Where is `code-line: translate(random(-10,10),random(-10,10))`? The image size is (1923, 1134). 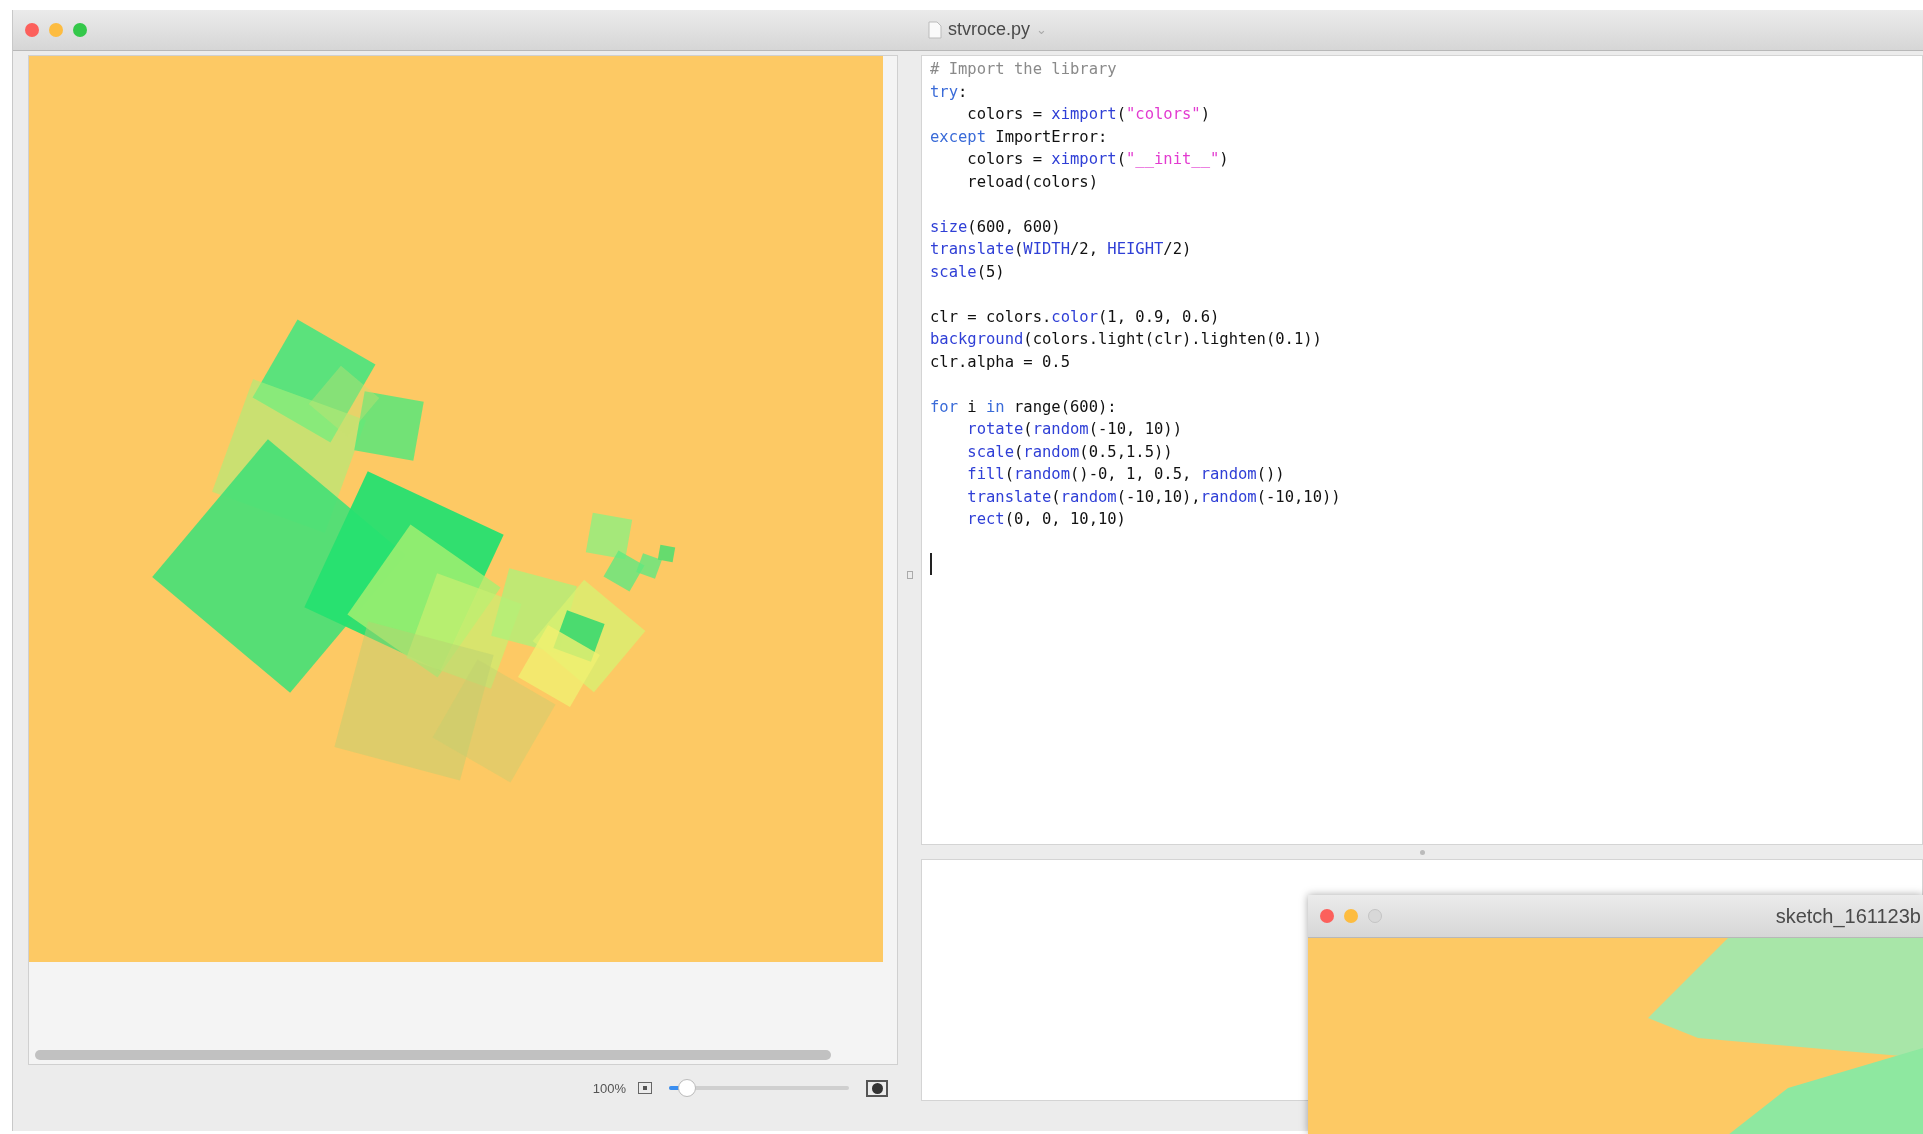 code-line: translate(random(-10,10),random(-10,10)) is located at coordinates (1154, 497).